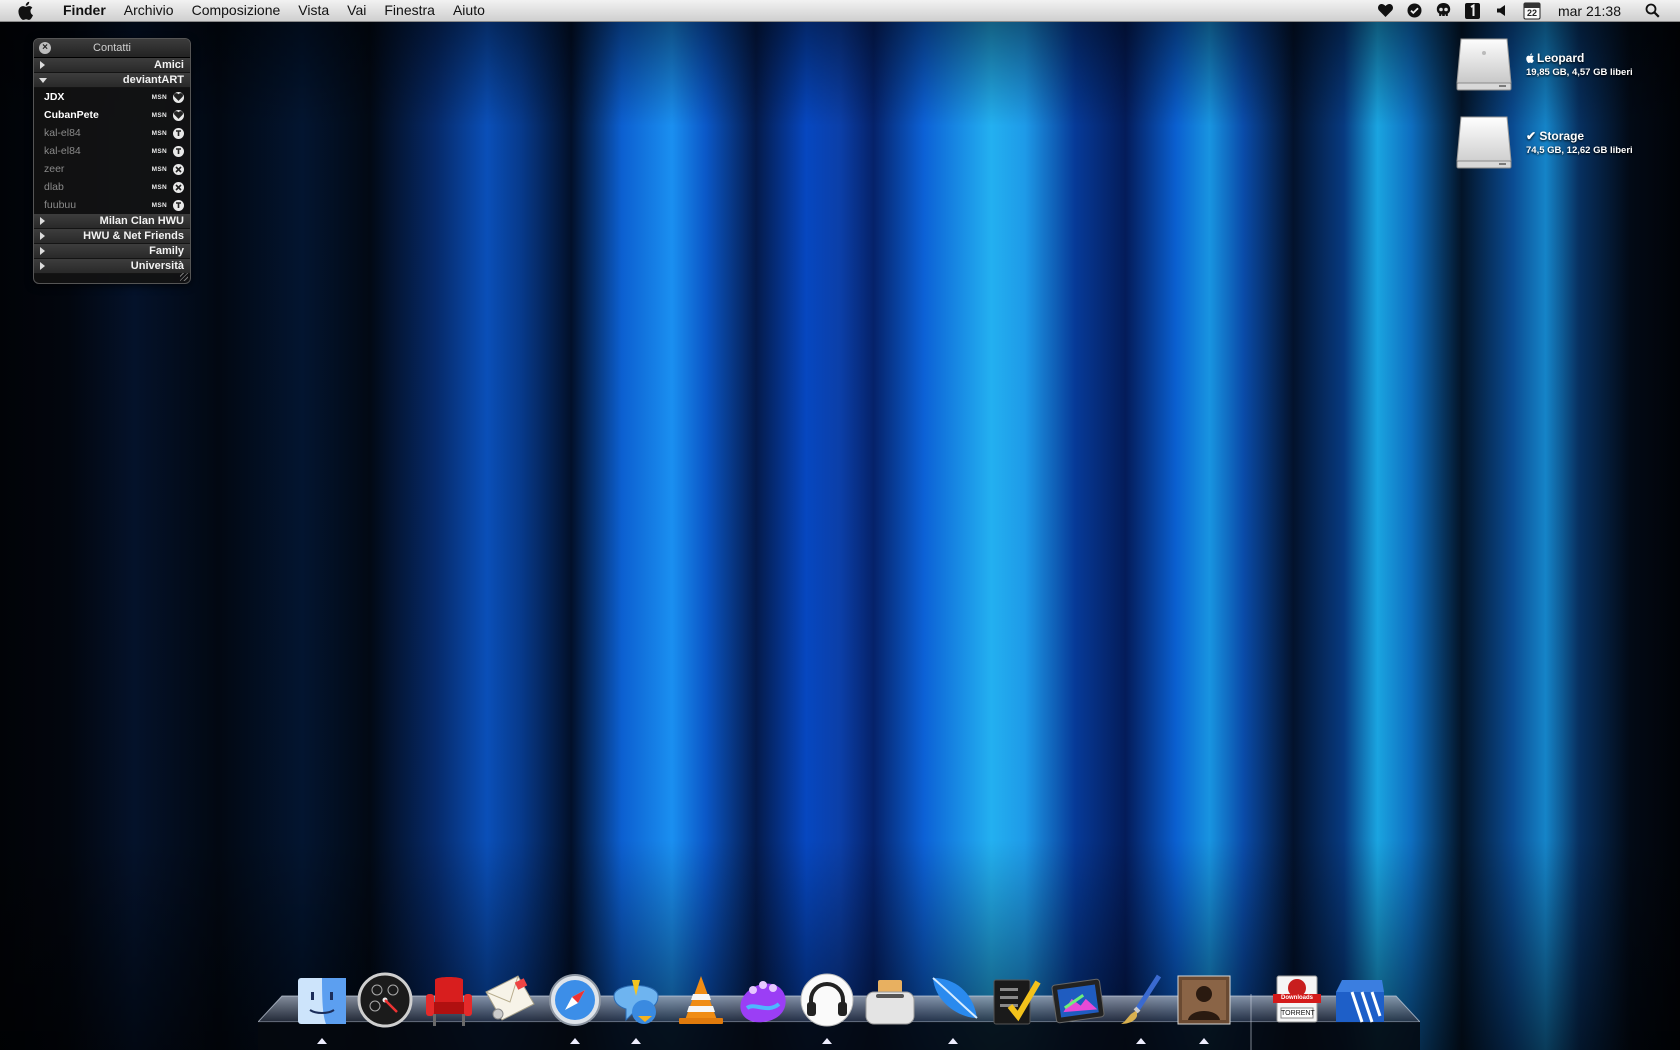  I want to click on dashboard-icon, so click(385, 1000).